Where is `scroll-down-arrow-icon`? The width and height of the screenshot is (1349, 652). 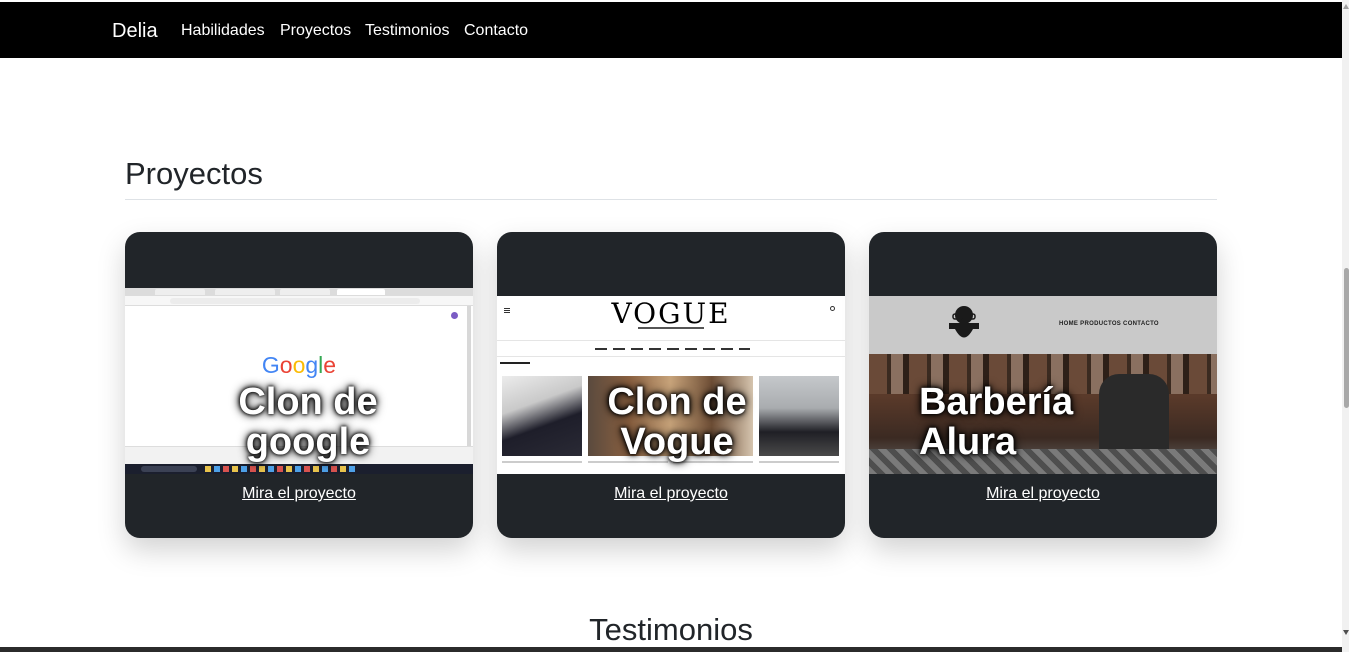 scroll-down-arrow-icon is located at coordinates (1346, 632).